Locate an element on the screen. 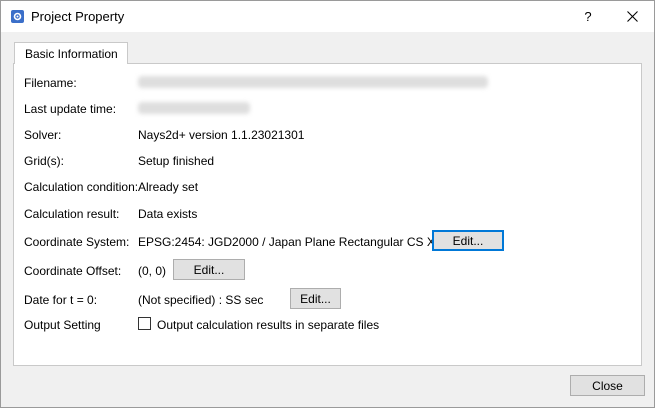 The width and height of the screenshot is (655, 408). tab-basic-information: Basic Information is located at coordinates (71, 53).